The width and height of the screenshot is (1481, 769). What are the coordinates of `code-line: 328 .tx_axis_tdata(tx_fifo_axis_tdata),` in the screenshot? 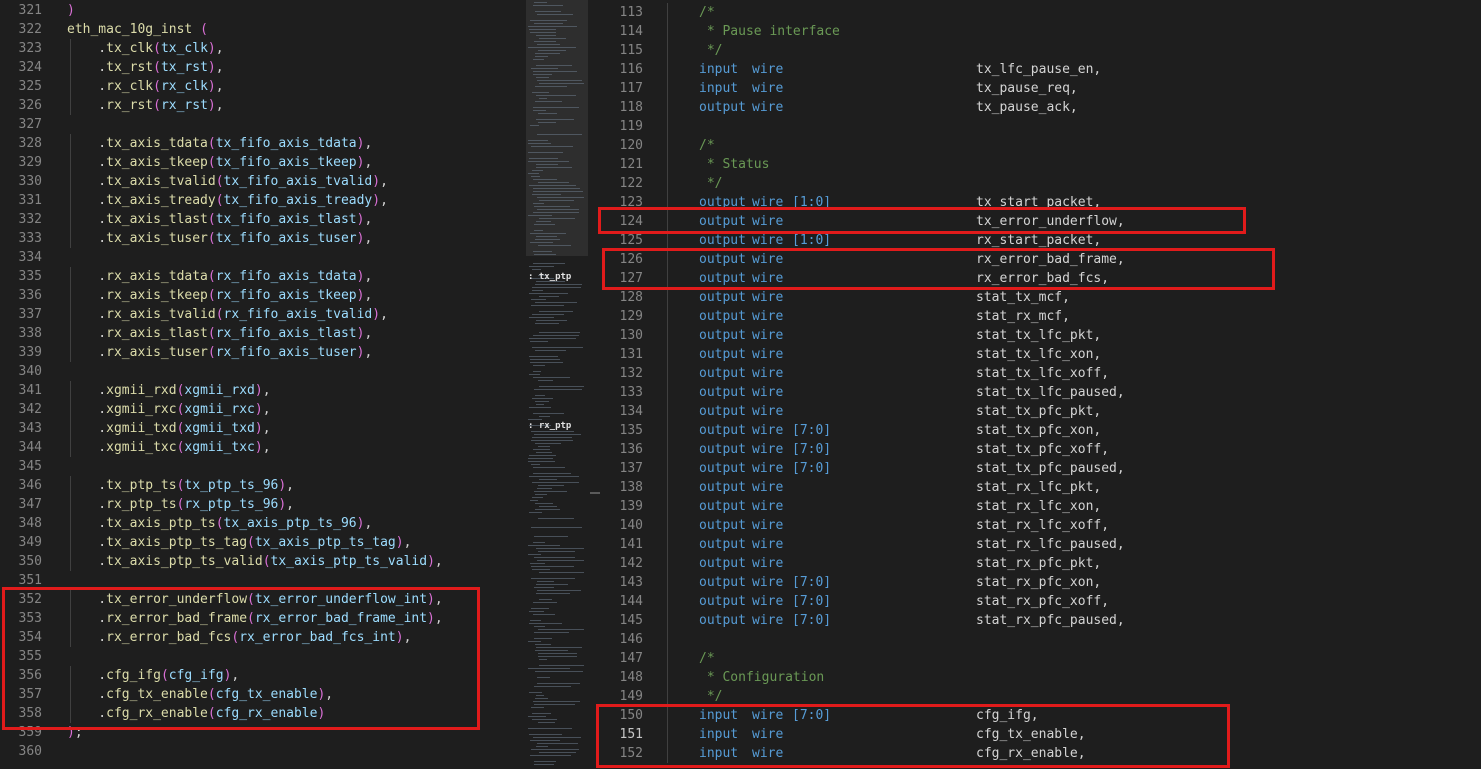 It's located at (263, 143).